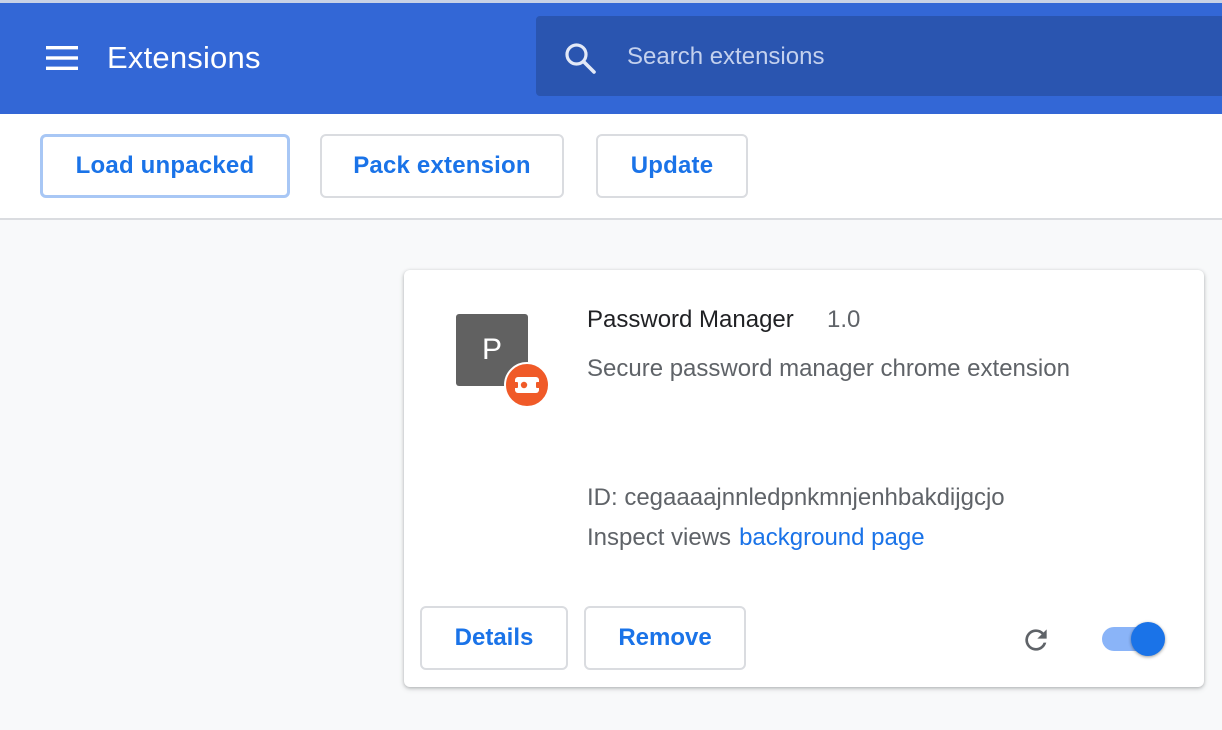 The image size is (1222, 730). Describe the element at coordinates (184, 57) in the screenshot. I see `page-title: Extensions` at that location.